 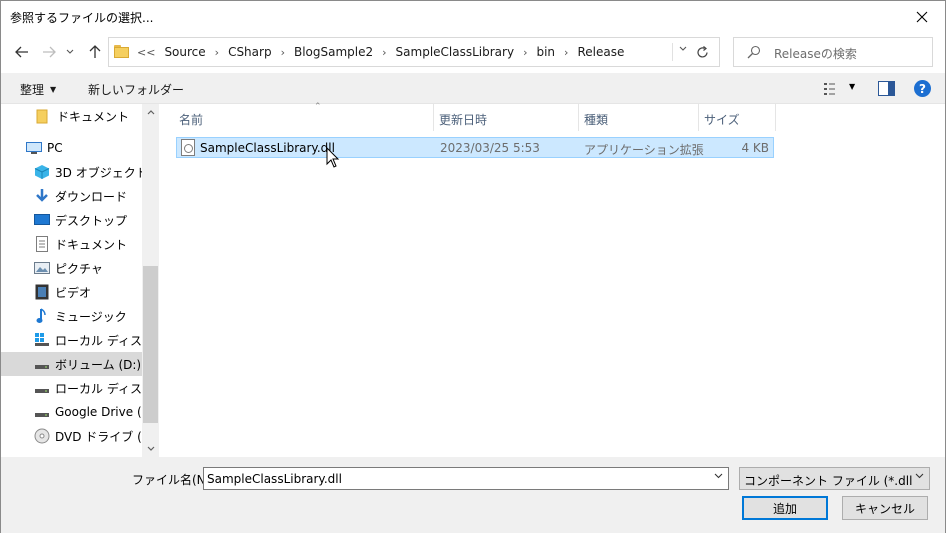 I want to click on file-type-filter: コンポーネント ファイル (*.dll;*.tlb;*.o, so click(x=834, y=478).